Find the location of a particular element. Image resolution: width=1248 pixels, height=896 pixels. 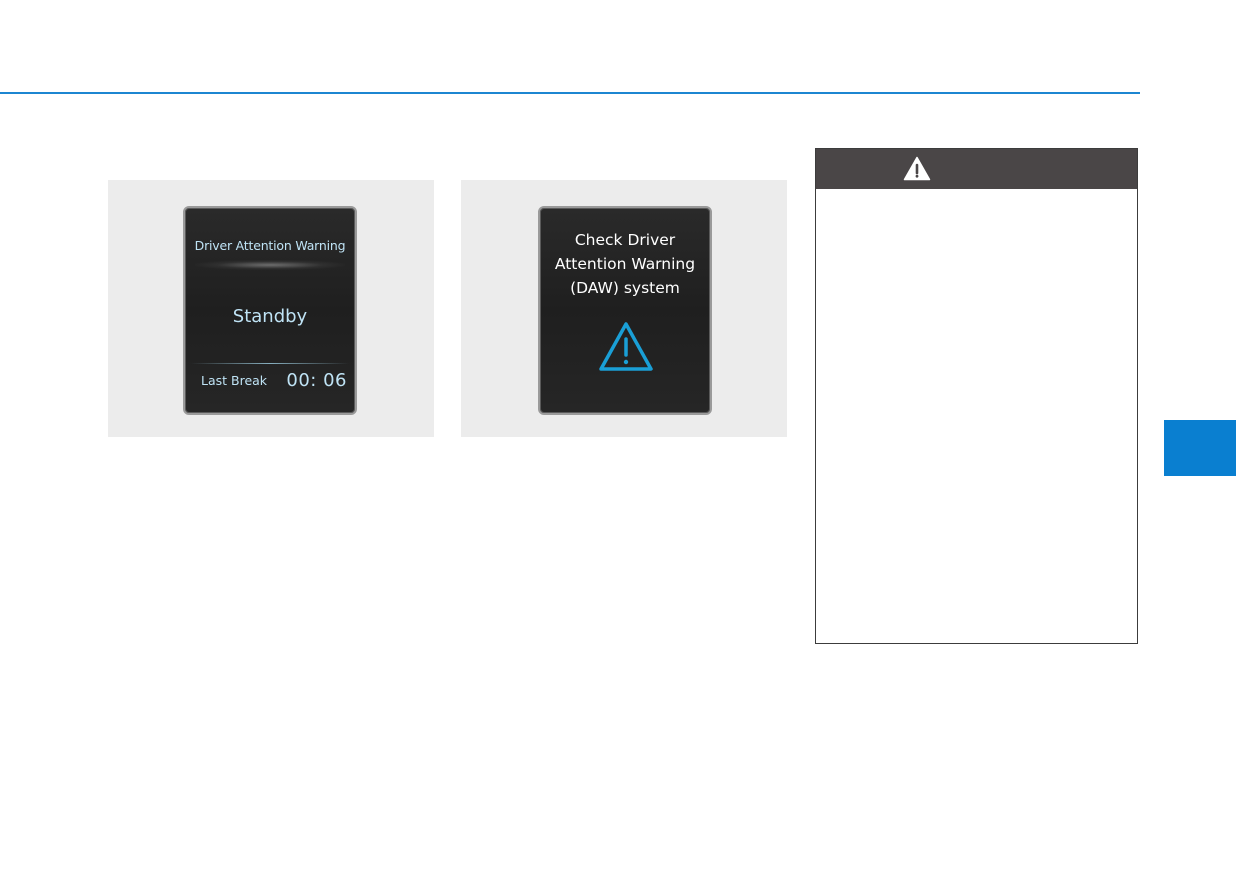

warning-header is located at coordinates (976, 169).